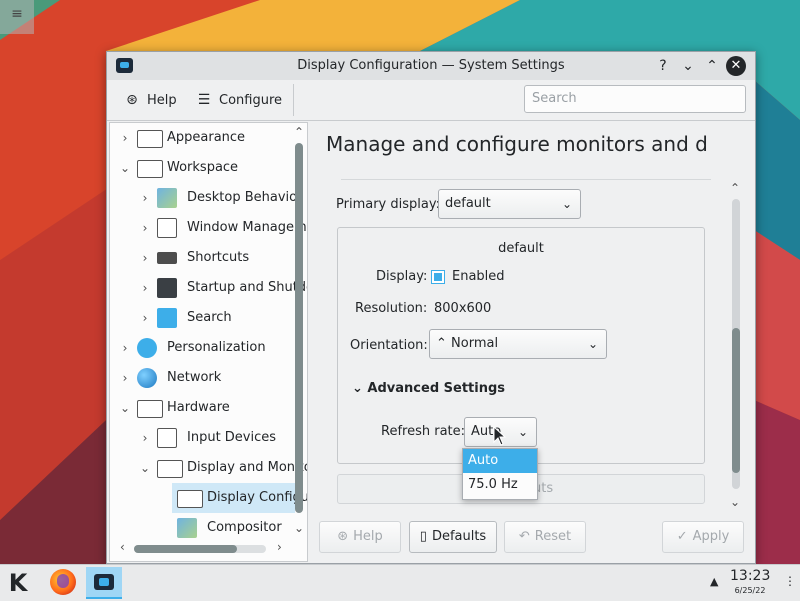  What do you see at coordinates (423, 431) in the screenshot?
I see `refresh-rate-label: Refresh rate:` at bounding box center [423, 431].